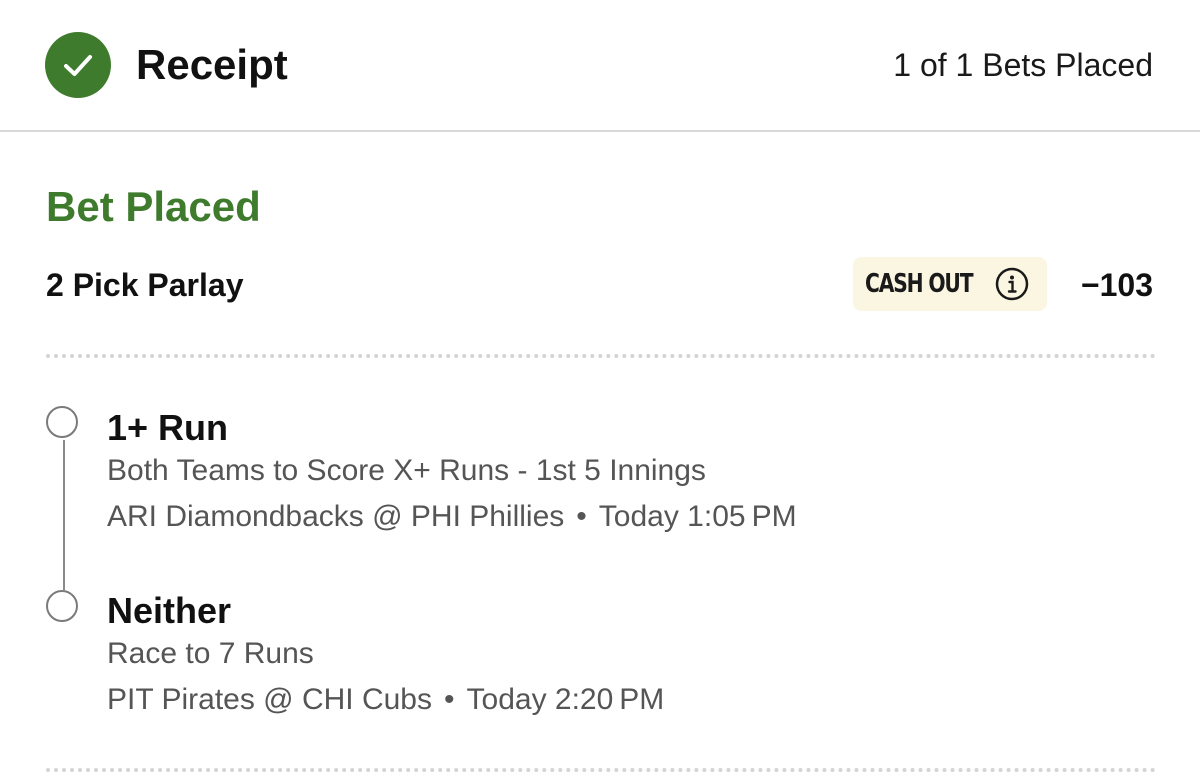 This screenshot has width=1200, height=773. I want to click on bet-type: 2 Pick Parlay, so click(145, 285).